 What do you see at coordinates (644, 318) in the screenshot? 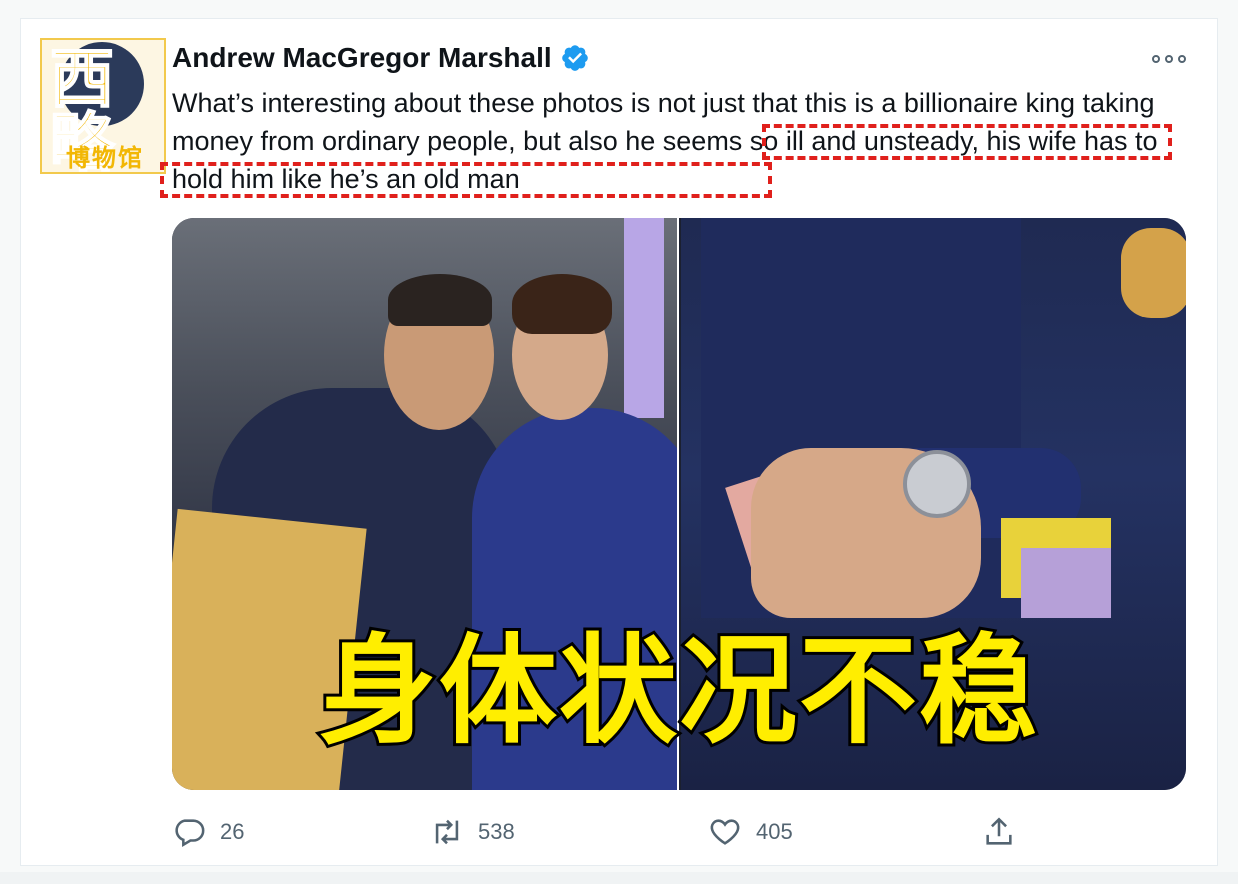
I see `background-flag` at bounding box center [644, 318].